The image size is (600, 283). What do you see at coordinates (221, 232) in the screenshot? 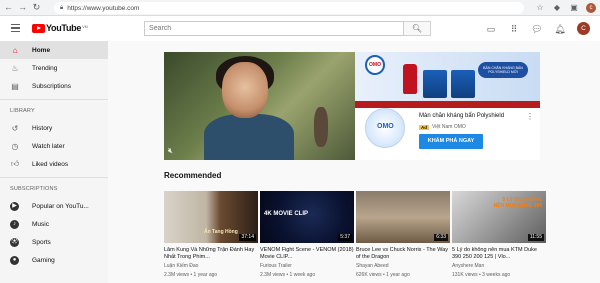
I see `thumbnail-caption: Ấn Tang Hồng` at bounding box center [221, 232].